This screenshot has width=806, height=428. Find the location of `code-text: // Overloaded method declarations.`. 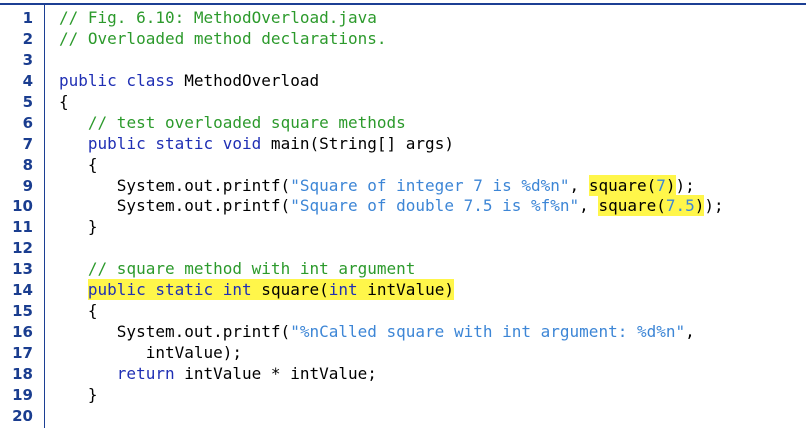

code-text: // Overloaded method declarations. is located at coordinates (223, 39).